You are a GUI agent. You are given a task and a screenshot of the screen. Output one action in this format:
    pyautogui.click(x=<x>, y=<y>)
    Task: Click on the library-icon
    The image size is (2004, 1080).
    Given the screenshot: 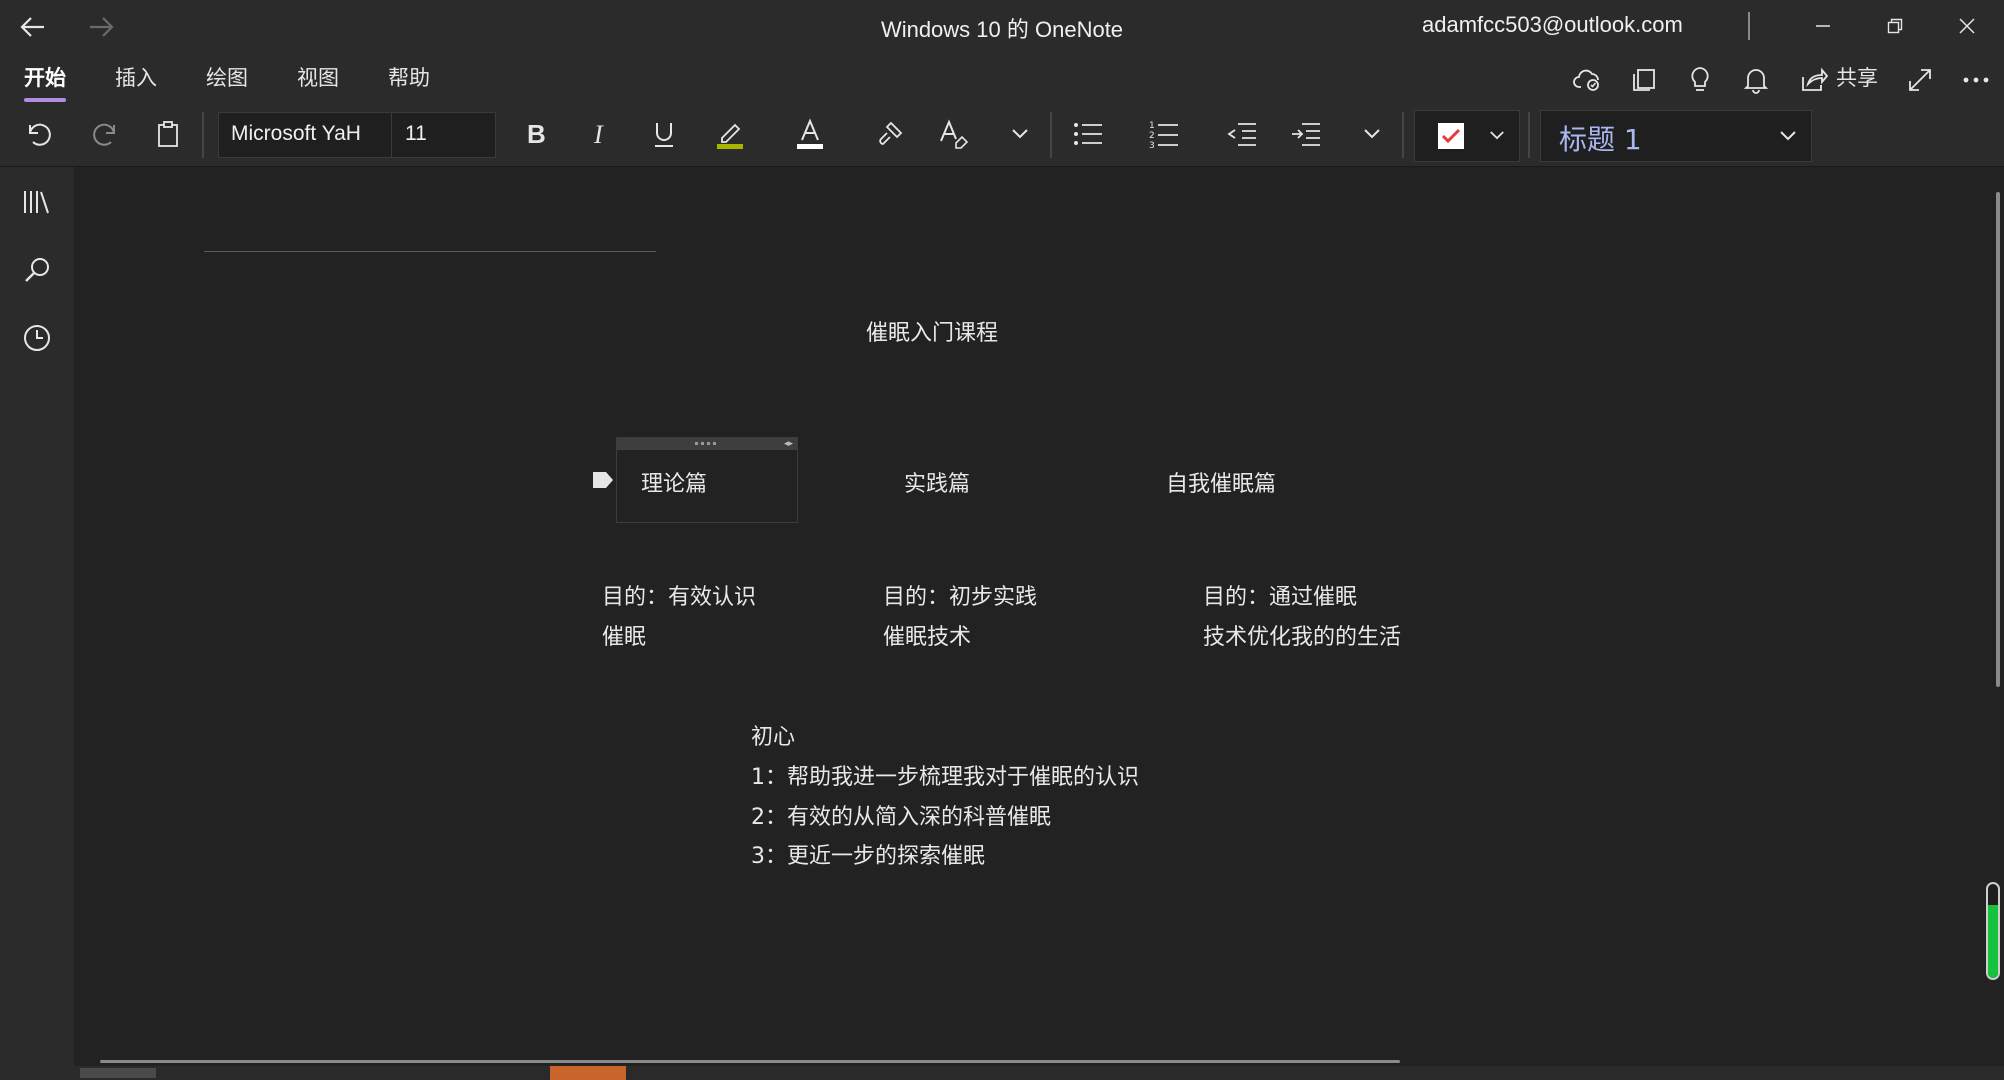 What is the action you would take?
    pyautogui.click(x=36, y=202)
    